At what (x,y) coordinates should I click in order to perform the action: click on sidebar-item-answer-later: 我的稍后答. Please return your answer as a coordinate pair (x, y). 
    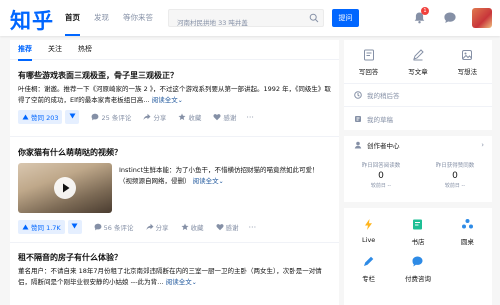
    Looking at the image, I should click on (418, 95).